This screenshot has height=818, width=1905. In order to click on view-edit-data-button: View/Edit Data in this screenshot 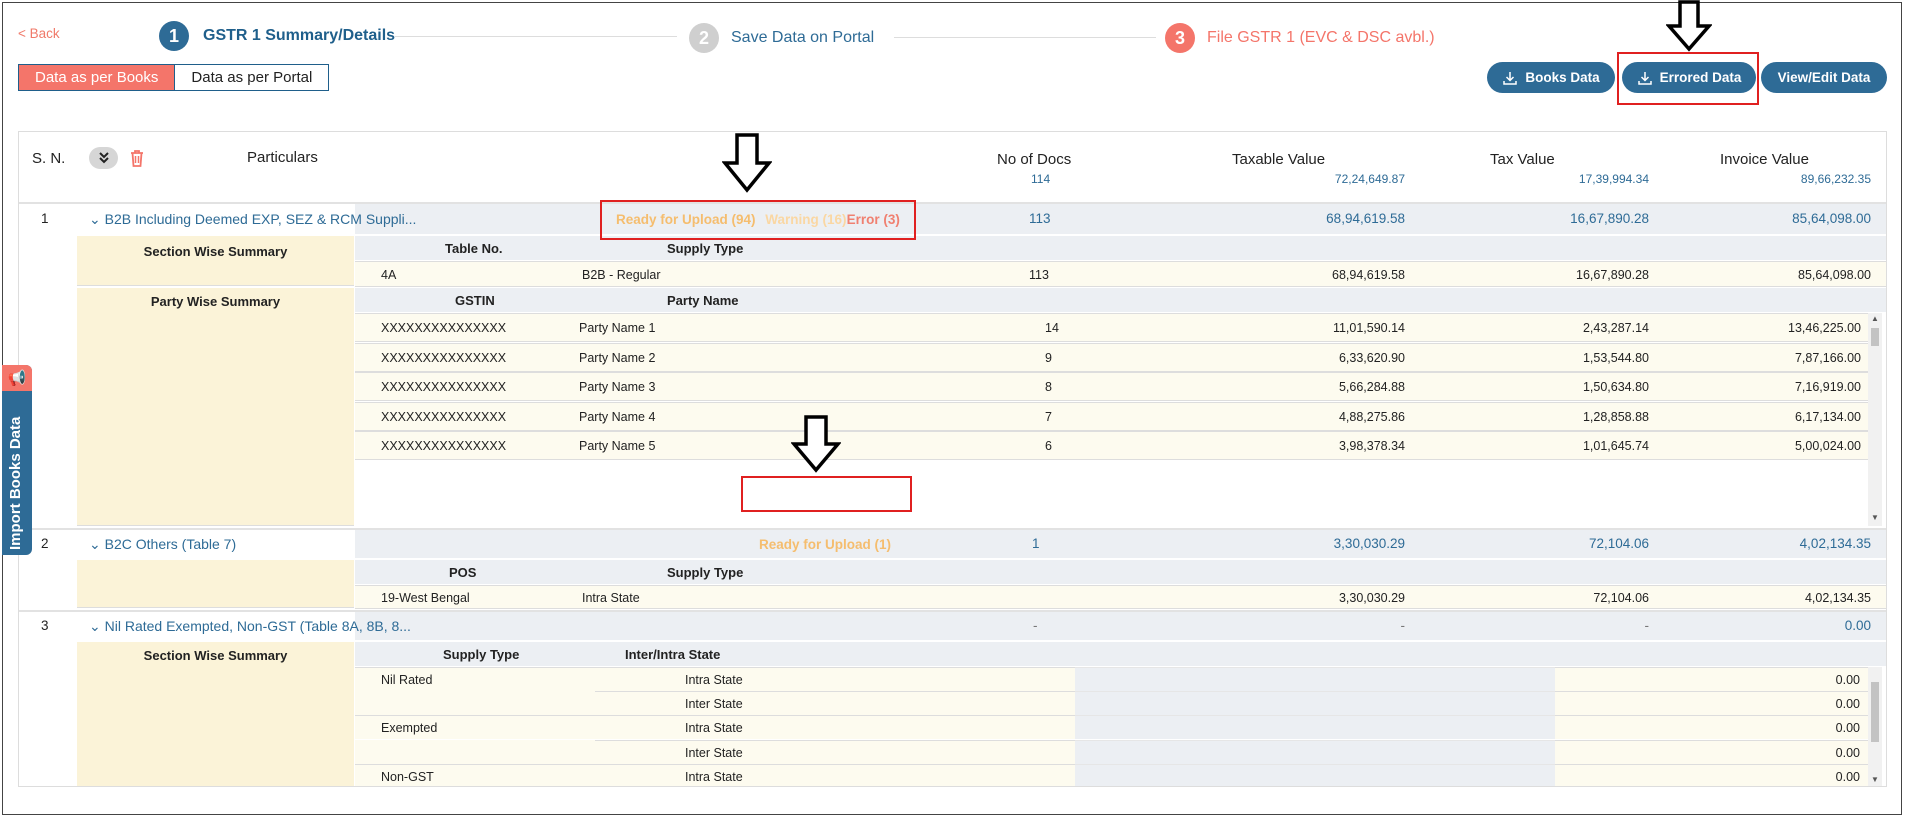, I will do `click(1824, 77)`.